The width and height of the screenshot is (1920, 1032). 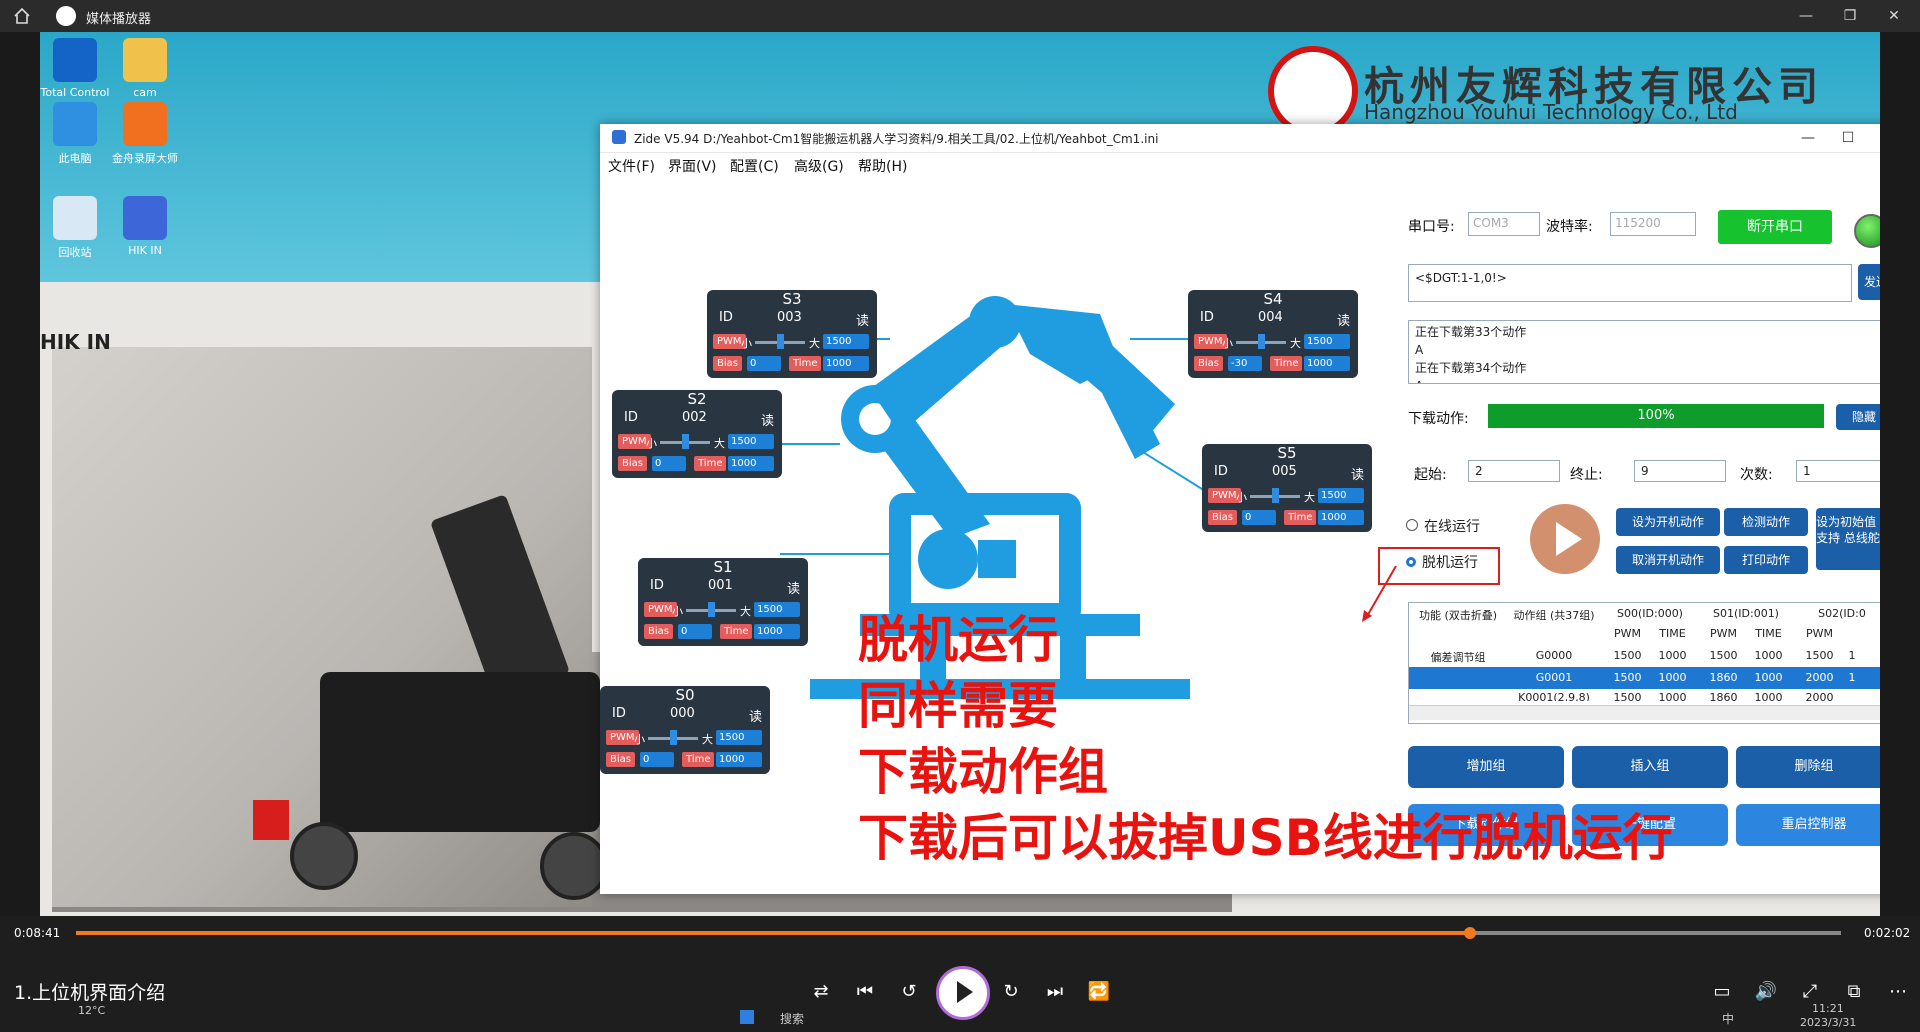 I want to click on table-row-selected: G0001 1500 1000 1860 1000 2000 1, so click(x=1644, y=678).